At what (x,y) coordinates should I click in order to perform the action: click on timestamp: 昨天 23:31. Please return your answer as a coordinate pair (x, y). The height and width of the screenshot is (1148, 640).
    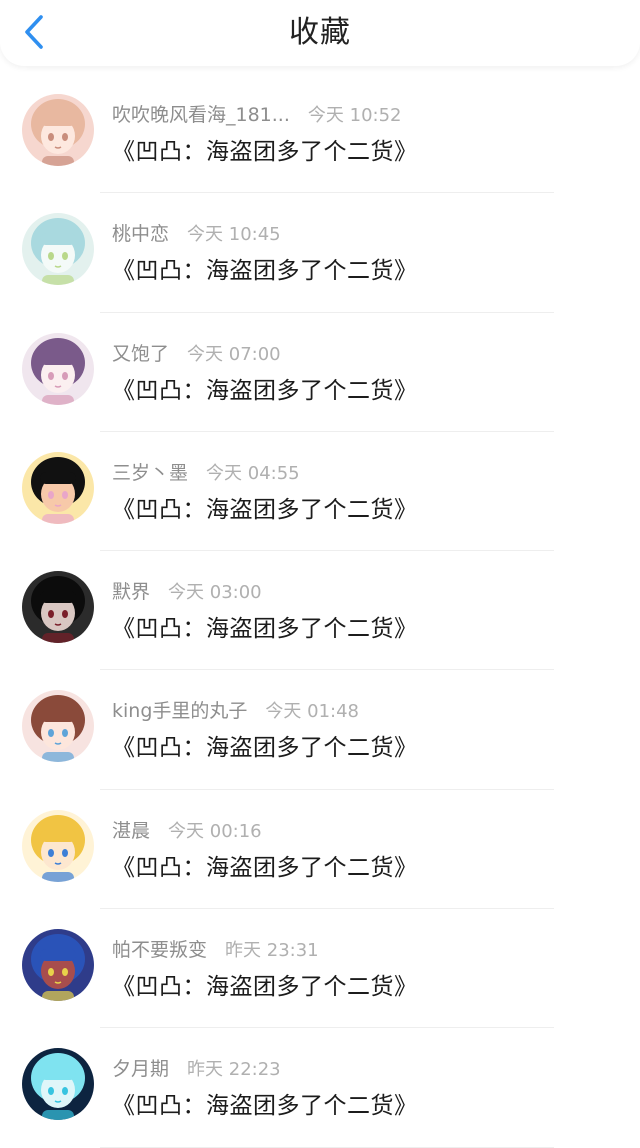
    Looking at the image, I should click on (272, 951).